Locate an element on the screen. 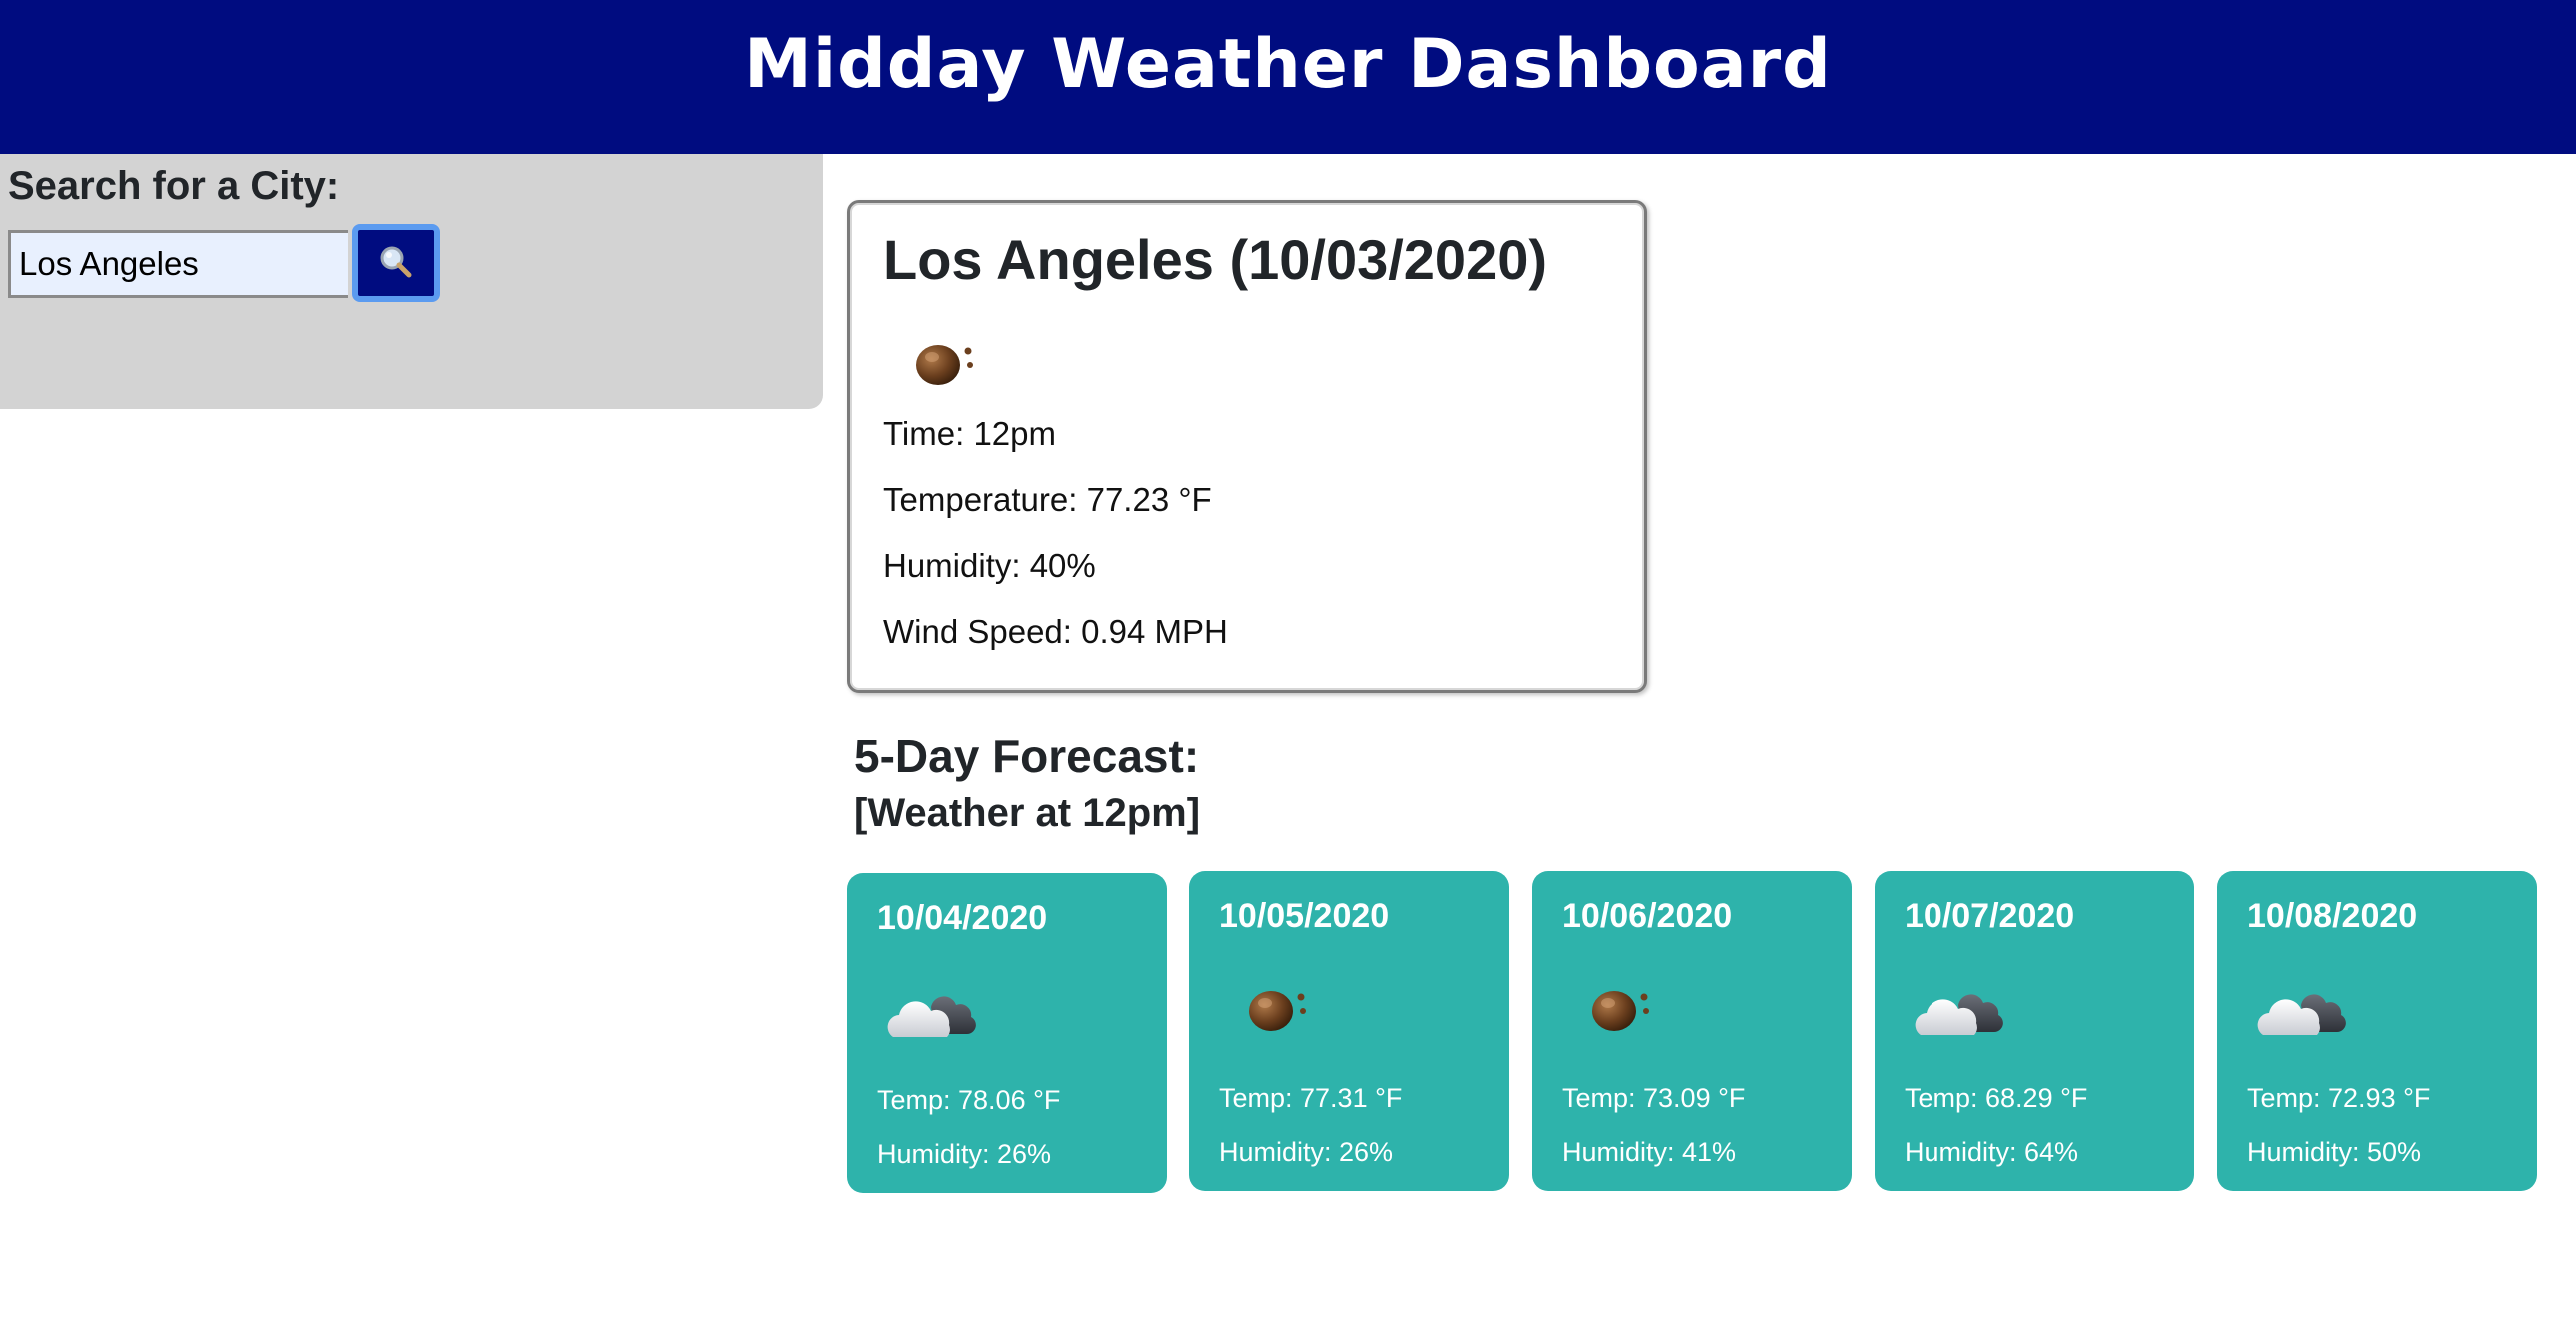  forecast-date: 10/08/2020 is located at coordinates (2332, 916).